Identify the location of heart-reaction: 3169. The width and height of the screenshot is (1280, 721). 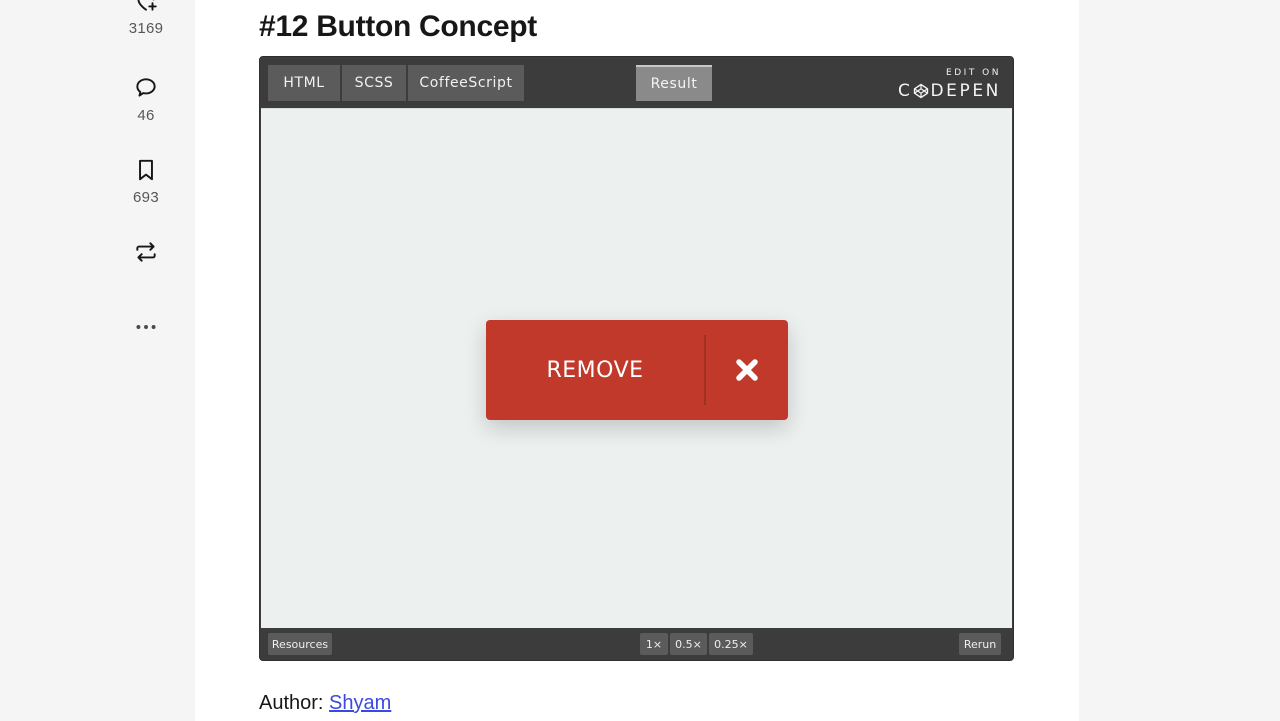
(146, 18).